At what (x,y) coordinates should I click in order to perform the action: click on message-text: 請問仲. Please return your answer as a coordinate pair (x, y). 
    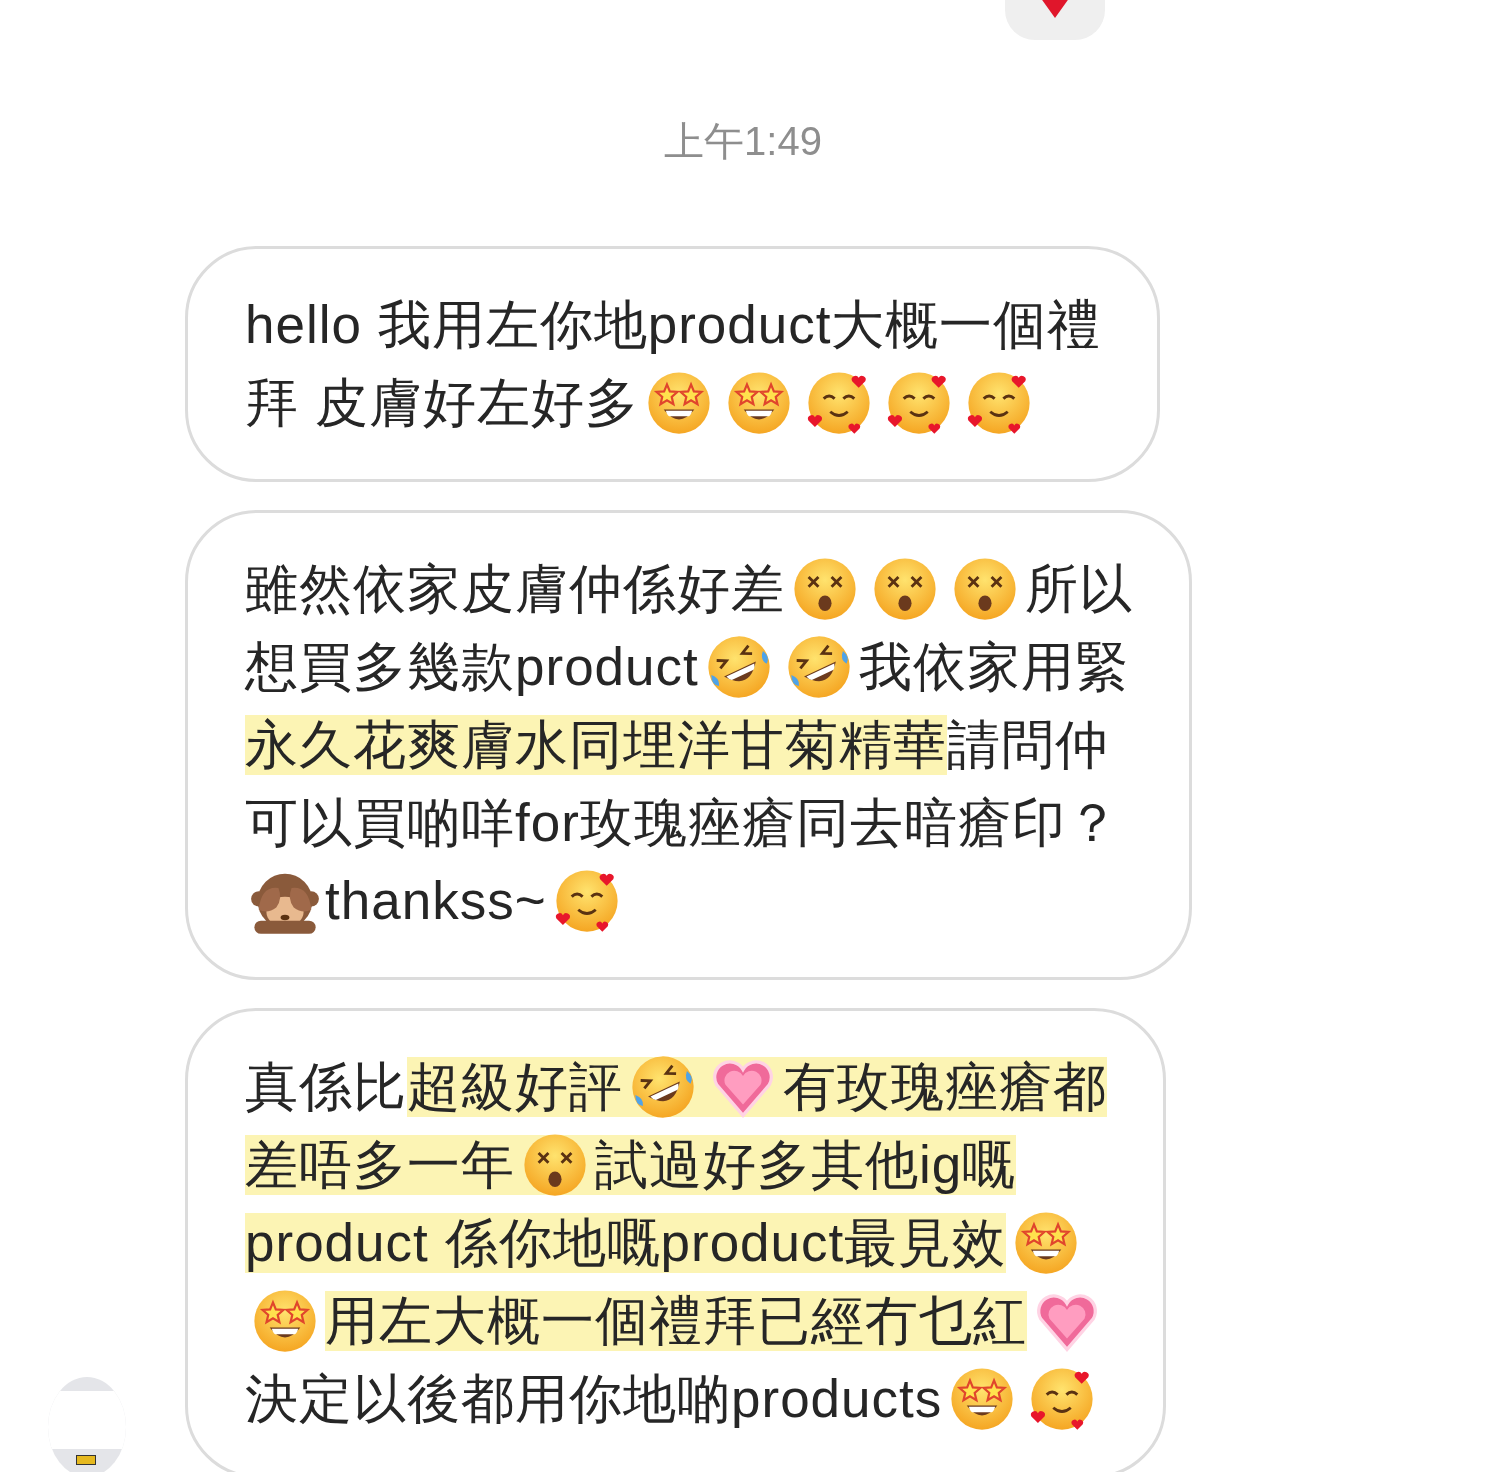
    Looking at the image, I should click on (1028, 745).